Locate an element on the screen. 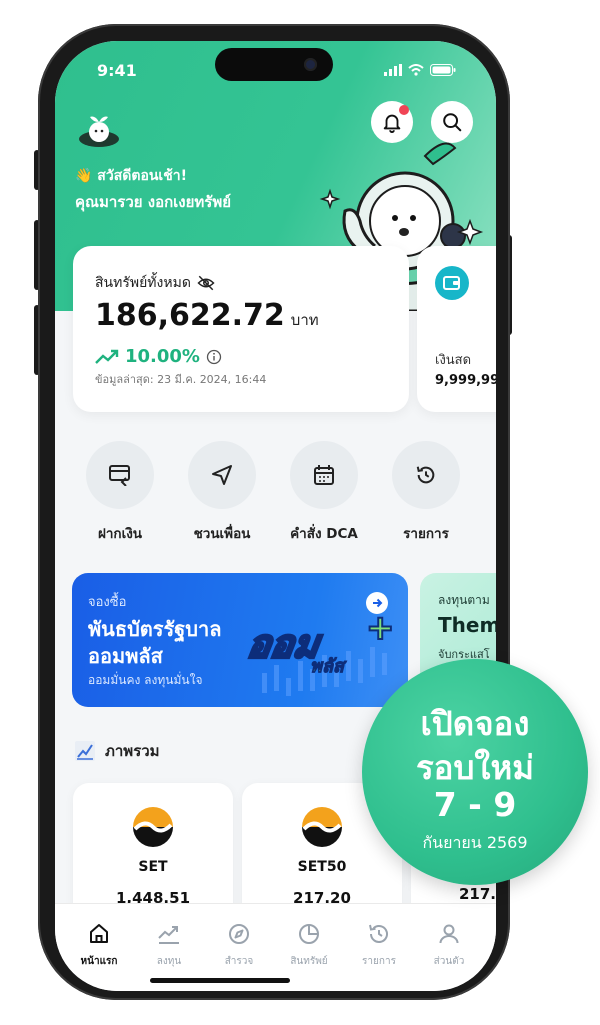  set-logo-icon is located at coordinates (153, 827).